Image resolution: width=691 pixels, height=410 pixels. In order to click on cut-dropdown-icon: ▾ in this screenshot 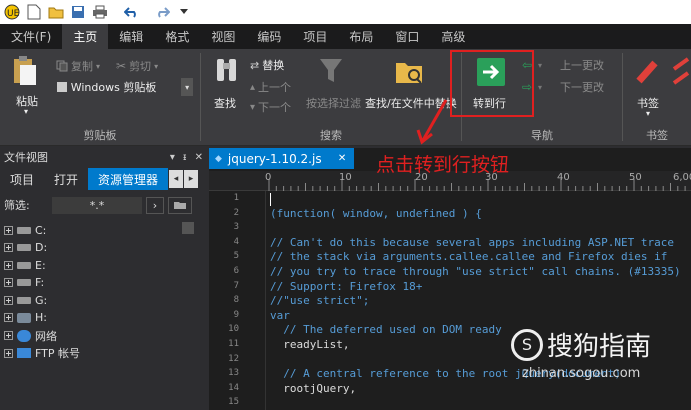, I will do `click(156, 66)`.